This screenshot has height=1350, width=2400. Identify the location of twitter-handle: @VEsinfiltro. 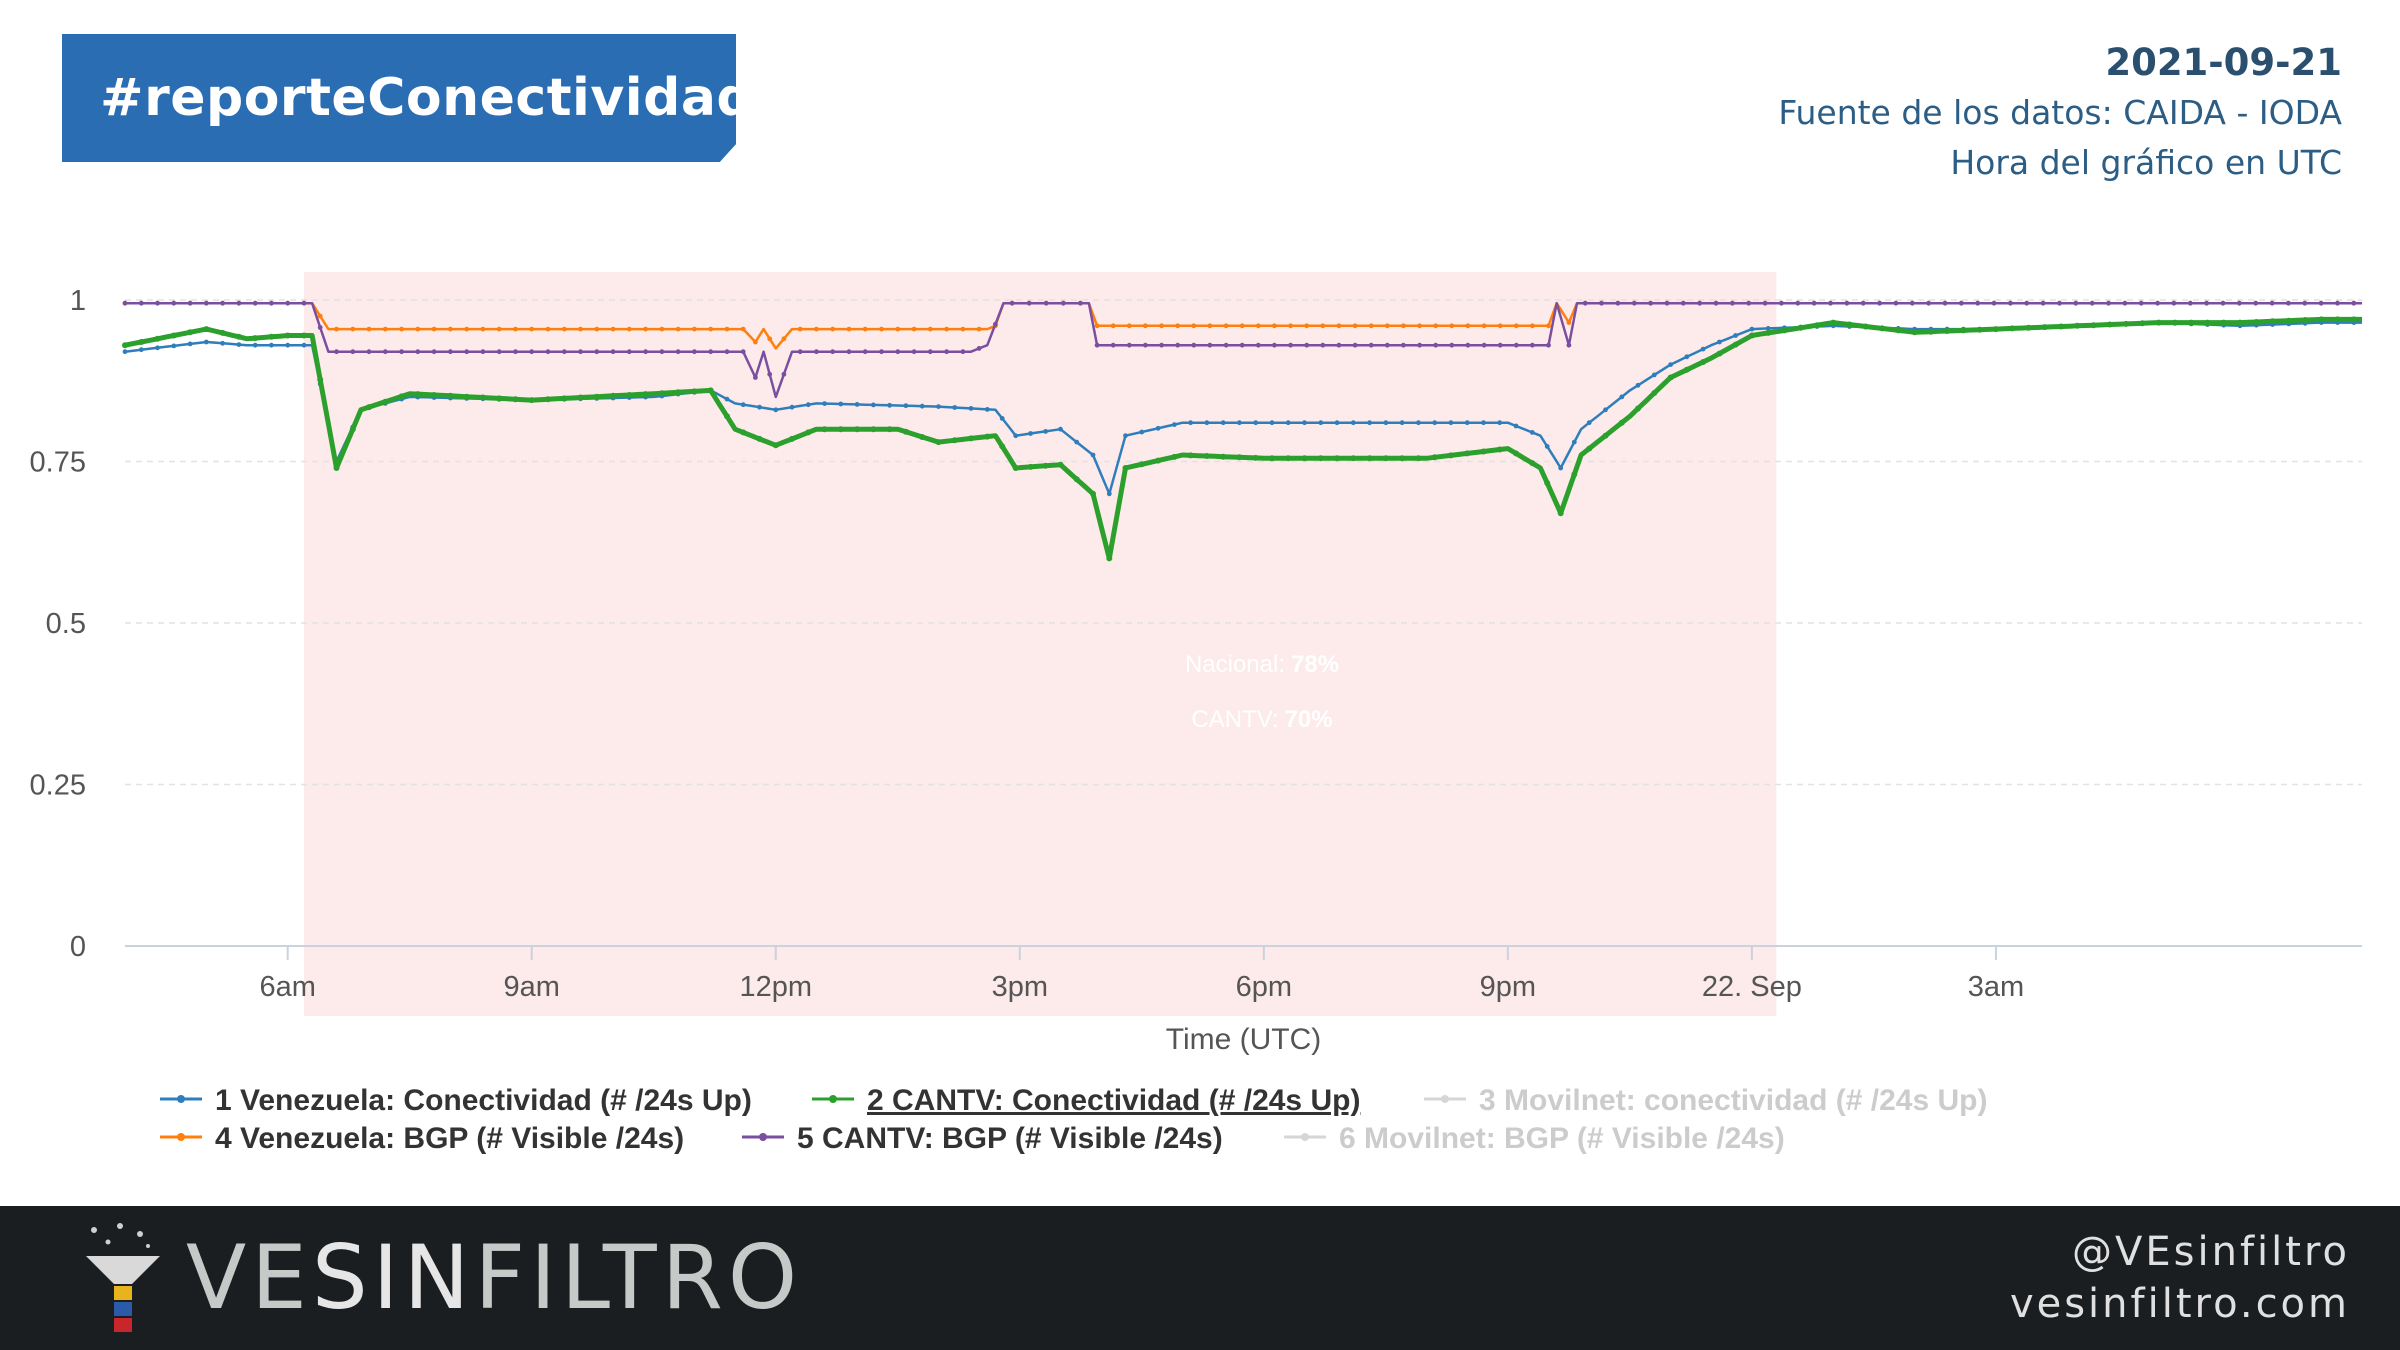
(2180, 1252).